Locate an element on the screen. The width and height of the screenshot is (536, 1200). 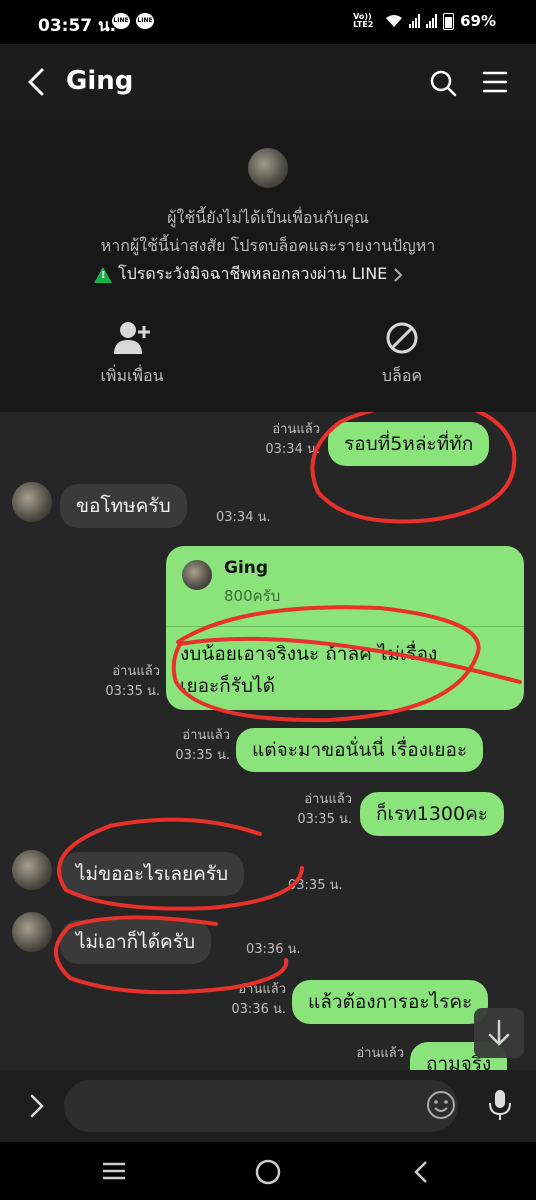
incoming-message: ขอโทษครับ is located at coordinates (123, 506).